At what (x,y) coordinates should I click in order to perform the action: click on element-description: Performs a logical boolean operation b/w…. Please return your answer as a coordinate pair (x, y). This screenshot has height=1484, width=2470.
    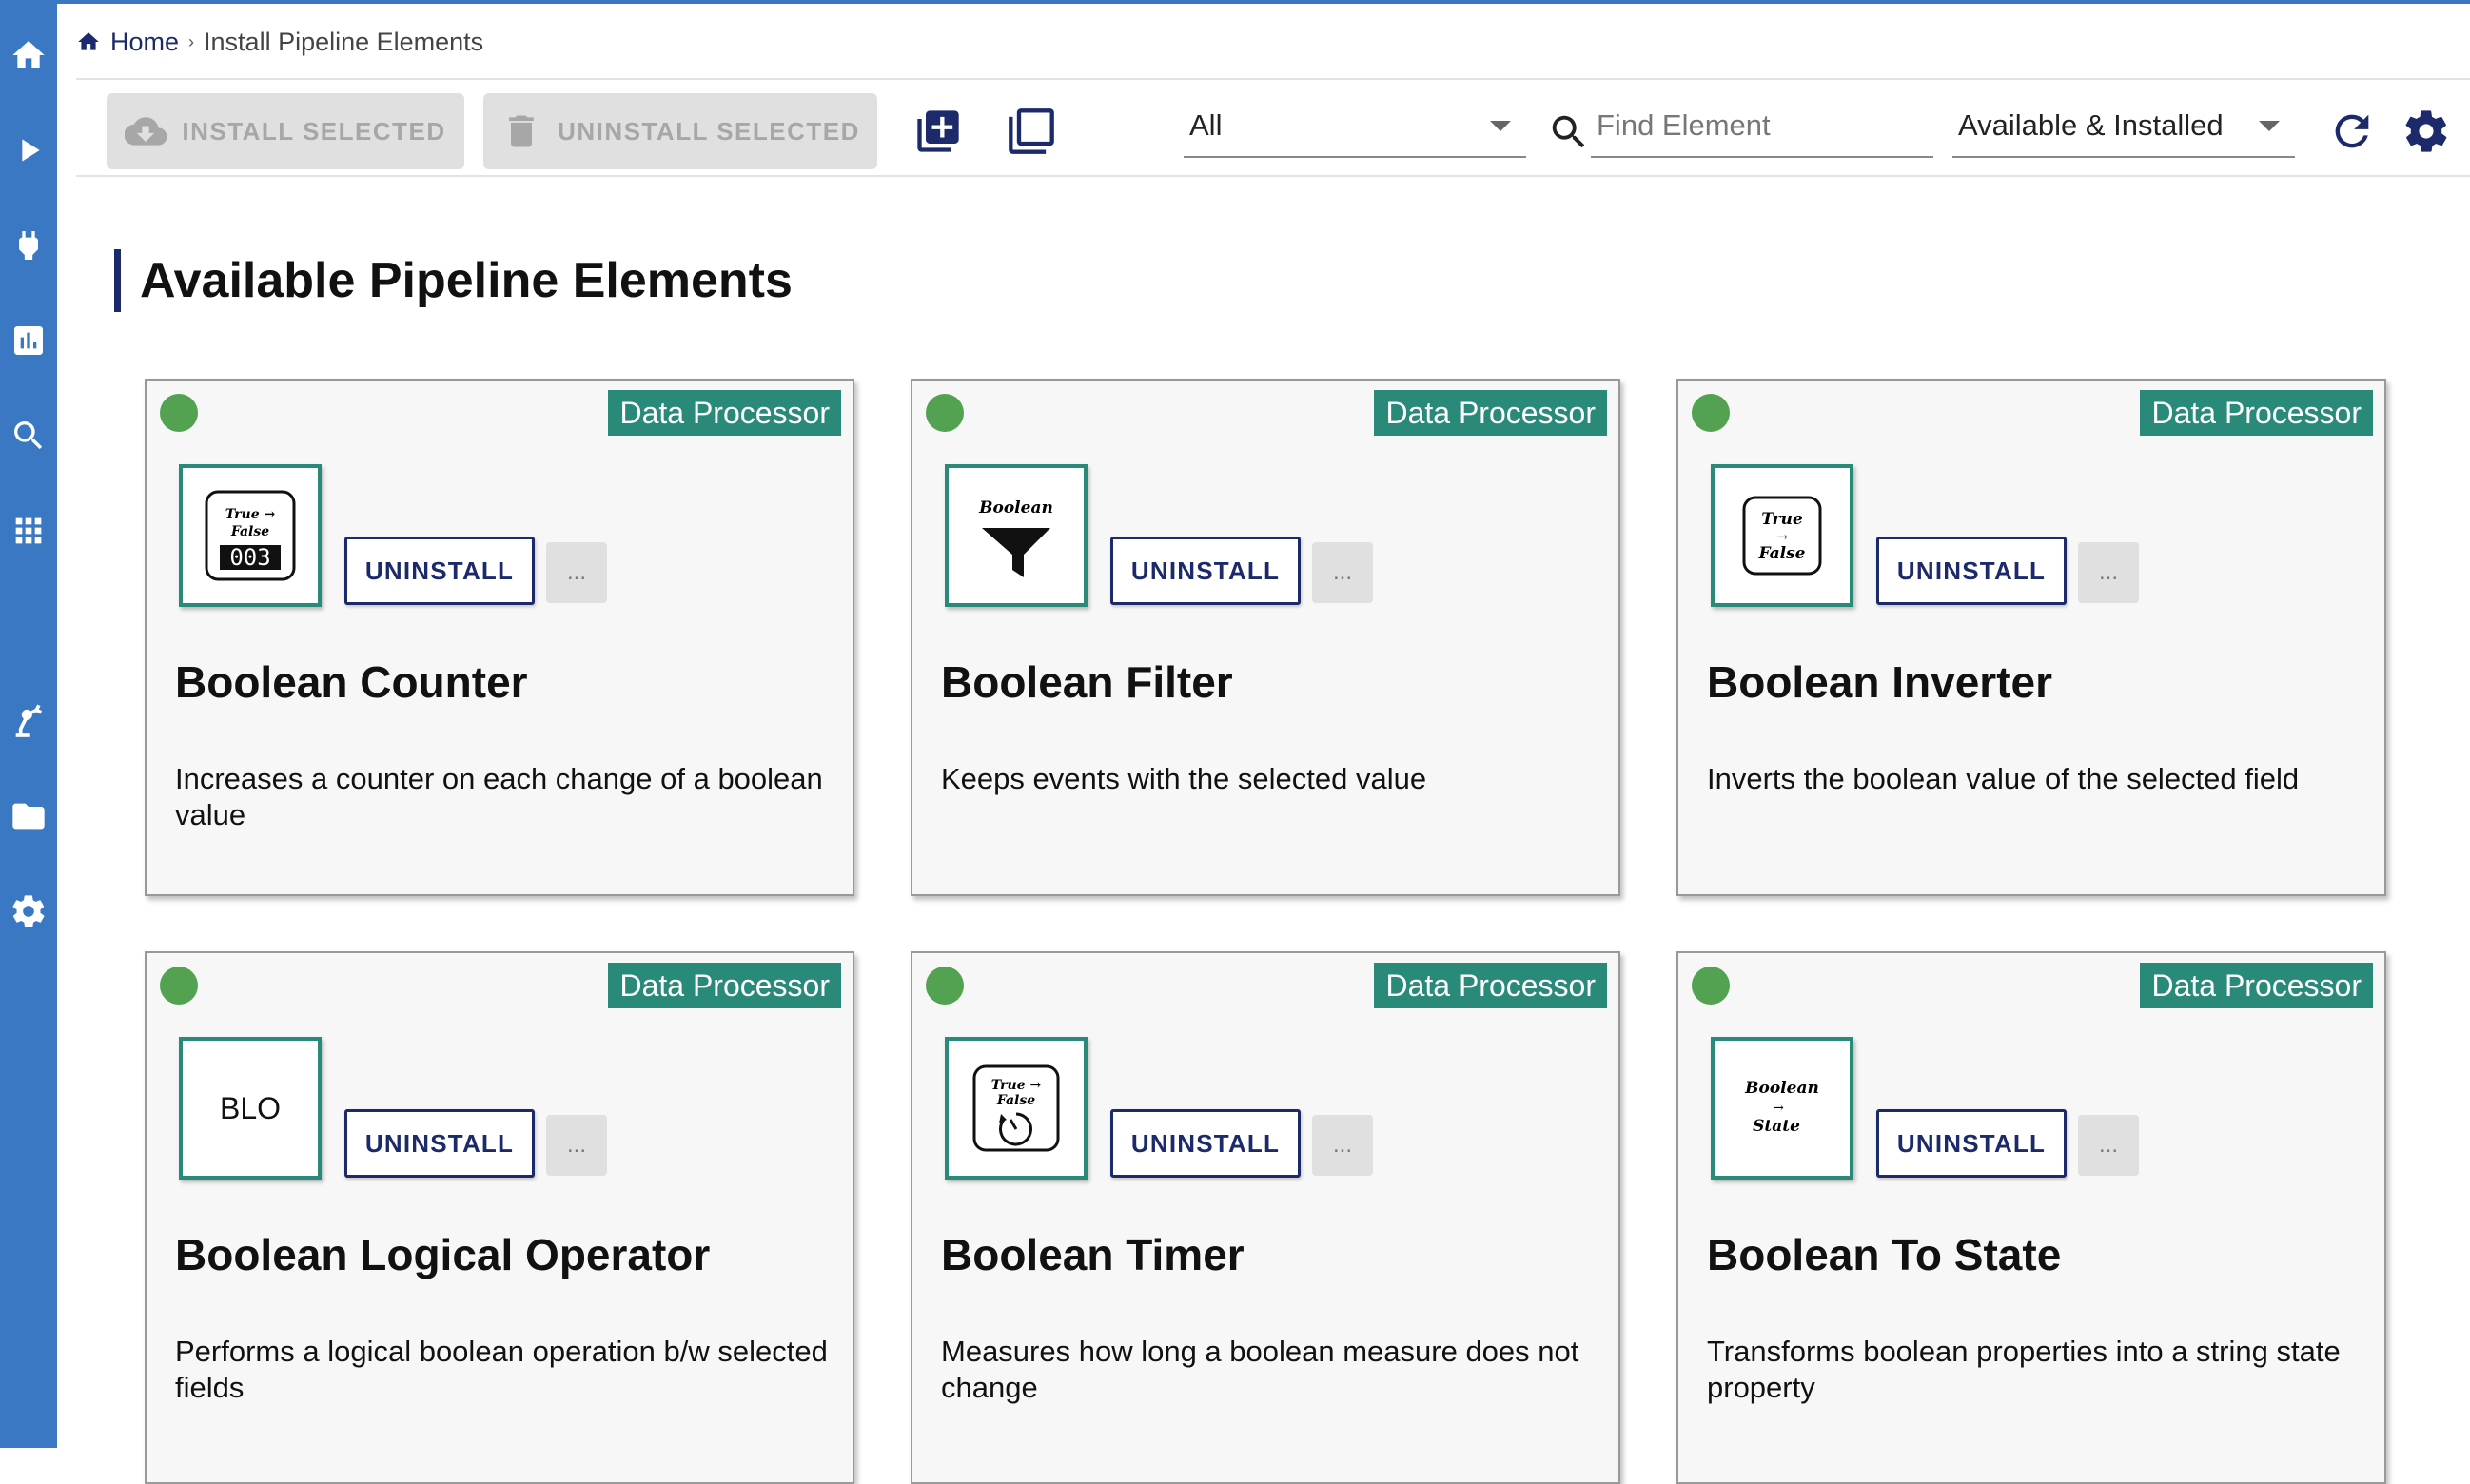
    Looking at the image, I should click on (501, 1369).